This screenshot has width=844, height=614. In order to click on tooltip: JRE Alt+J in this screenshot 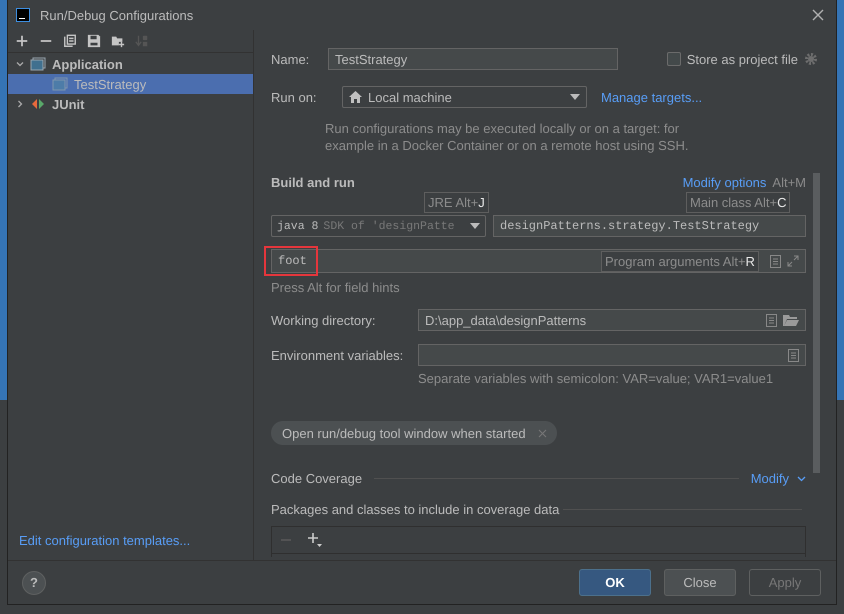, I will do `click(456, 202)`.